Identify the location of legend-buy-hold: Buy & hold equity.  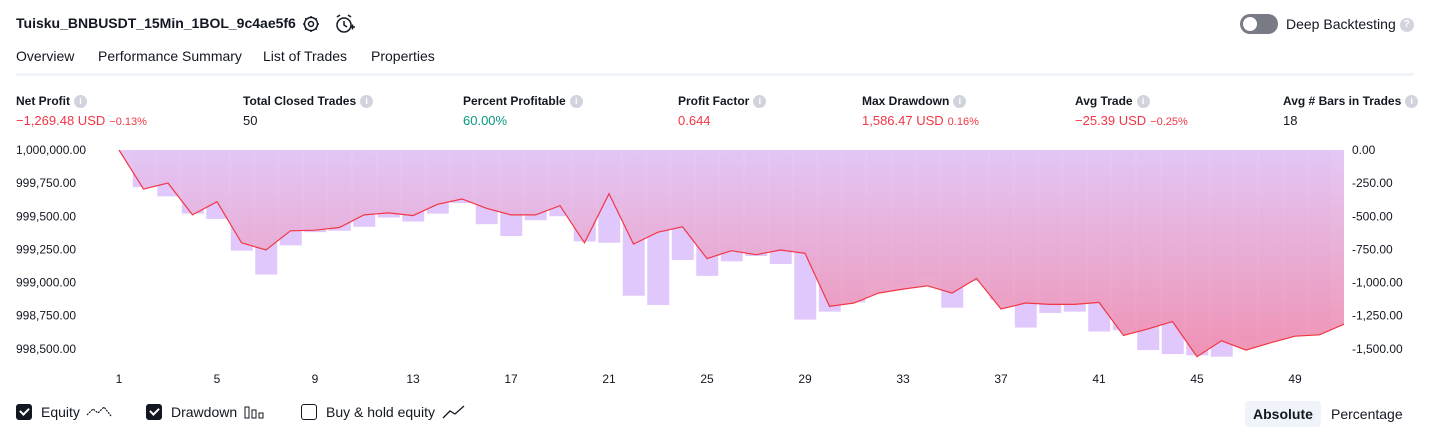
(383, 412).